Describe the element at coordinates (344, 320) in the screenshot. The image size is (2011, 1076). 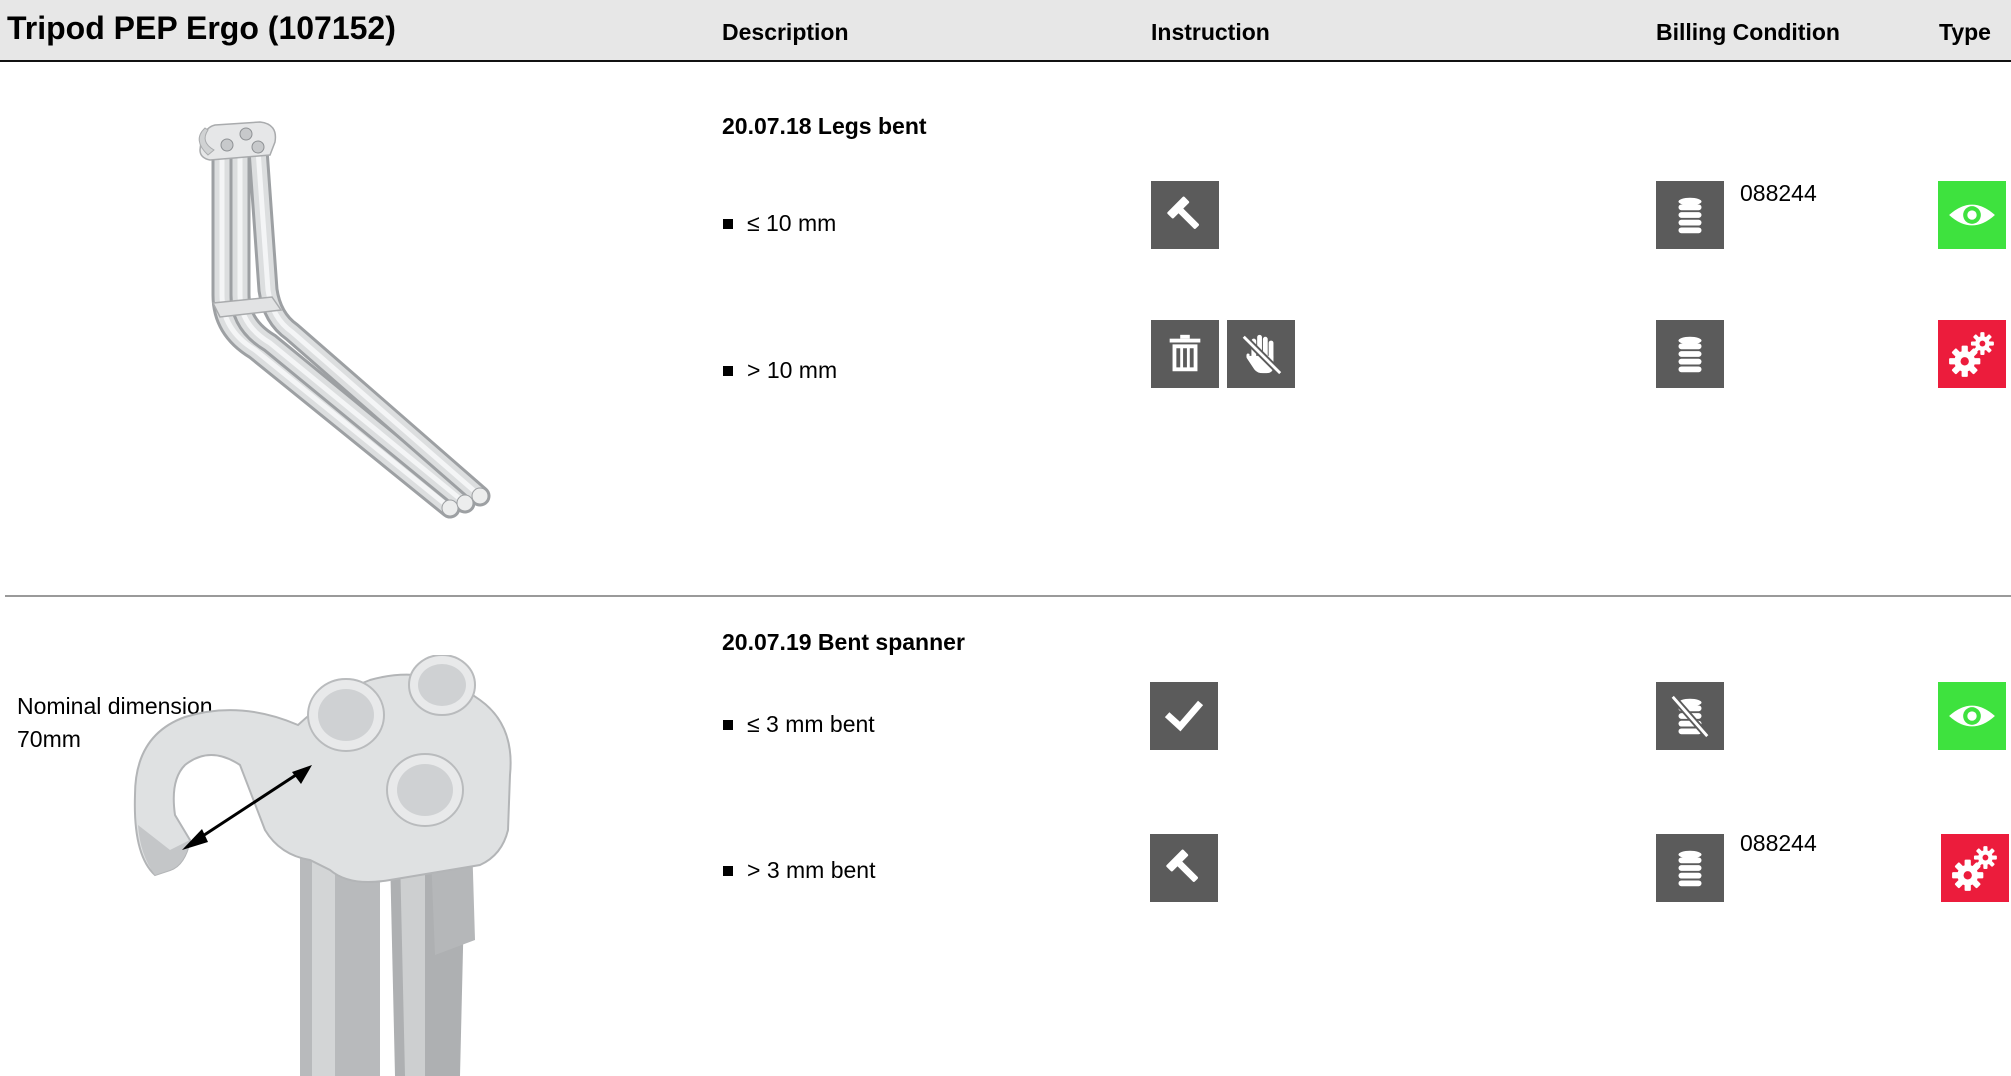
I see `tripod-legs-image` at that location.